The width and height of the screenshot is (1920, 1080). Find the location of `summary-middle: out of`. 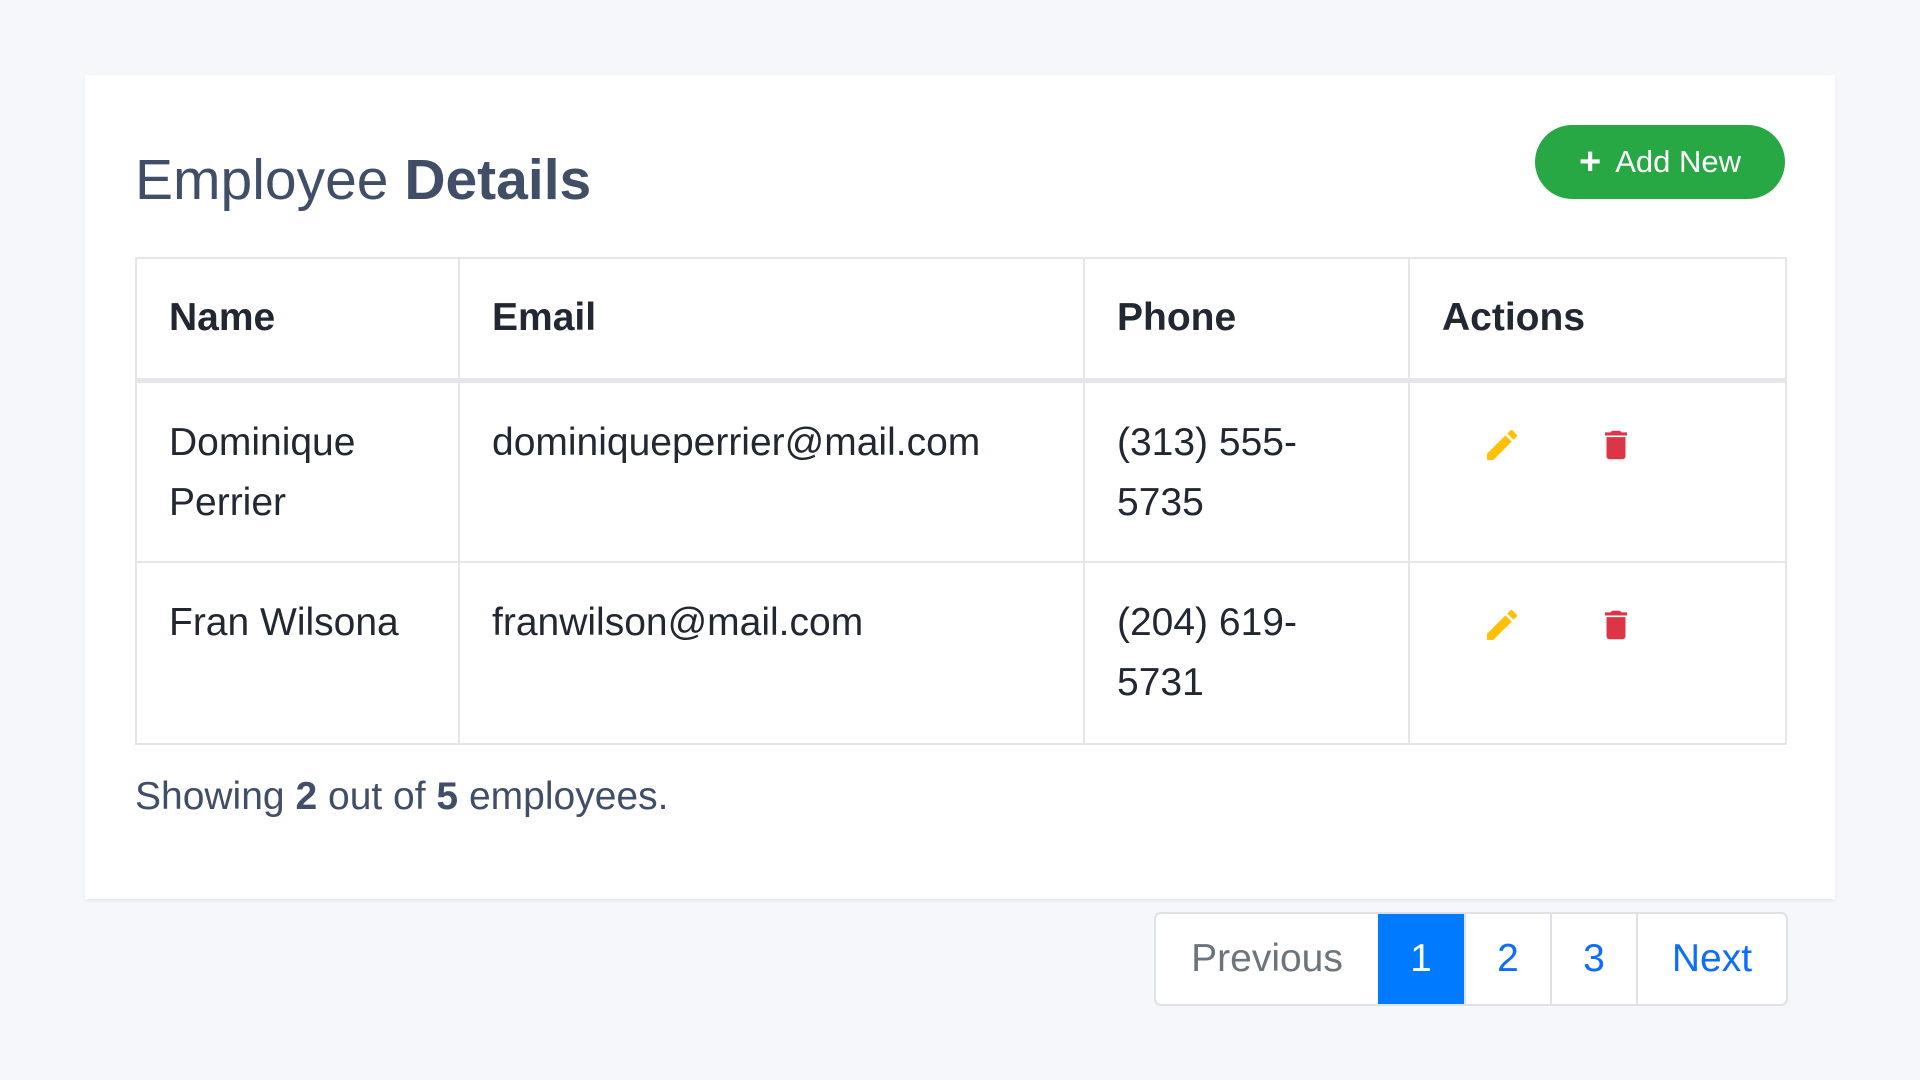

summary-middle: out of is located at coordinates (377, 796).